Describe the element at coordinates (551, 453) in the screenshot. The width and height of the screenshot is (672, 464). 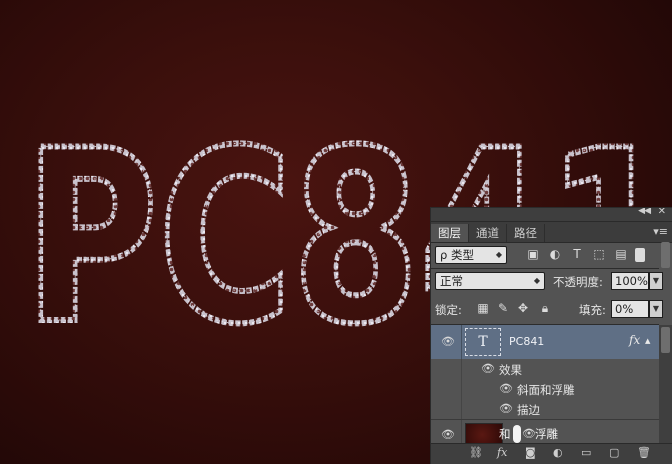
I see `panel-bottom-bar: ⛓︎ fx ◙ ◐ ▭ ▢ 🗑︎` at that location.